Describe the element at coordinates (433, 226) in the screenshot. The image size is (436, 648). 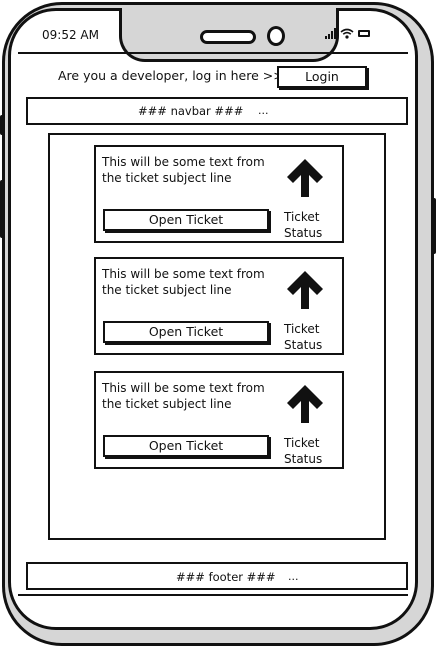
I see `power-button` at that location.